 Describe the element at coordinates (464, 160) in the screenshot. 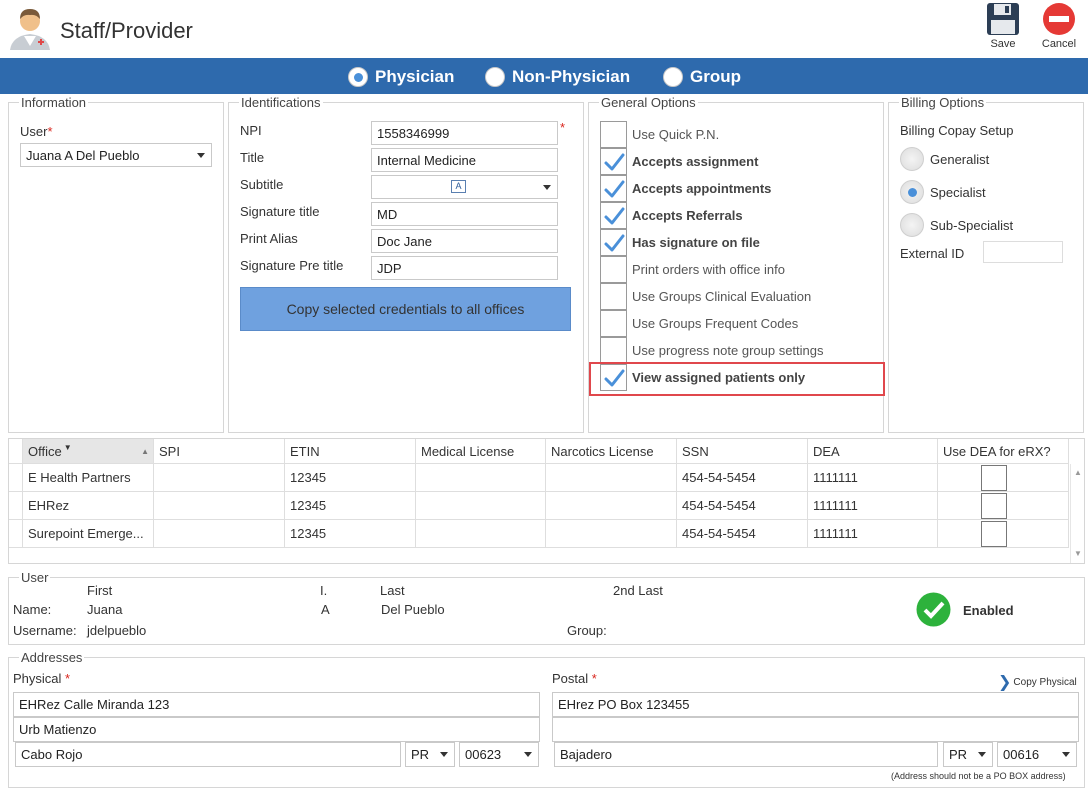

I see `title-input: Internal Medicine` at that location.